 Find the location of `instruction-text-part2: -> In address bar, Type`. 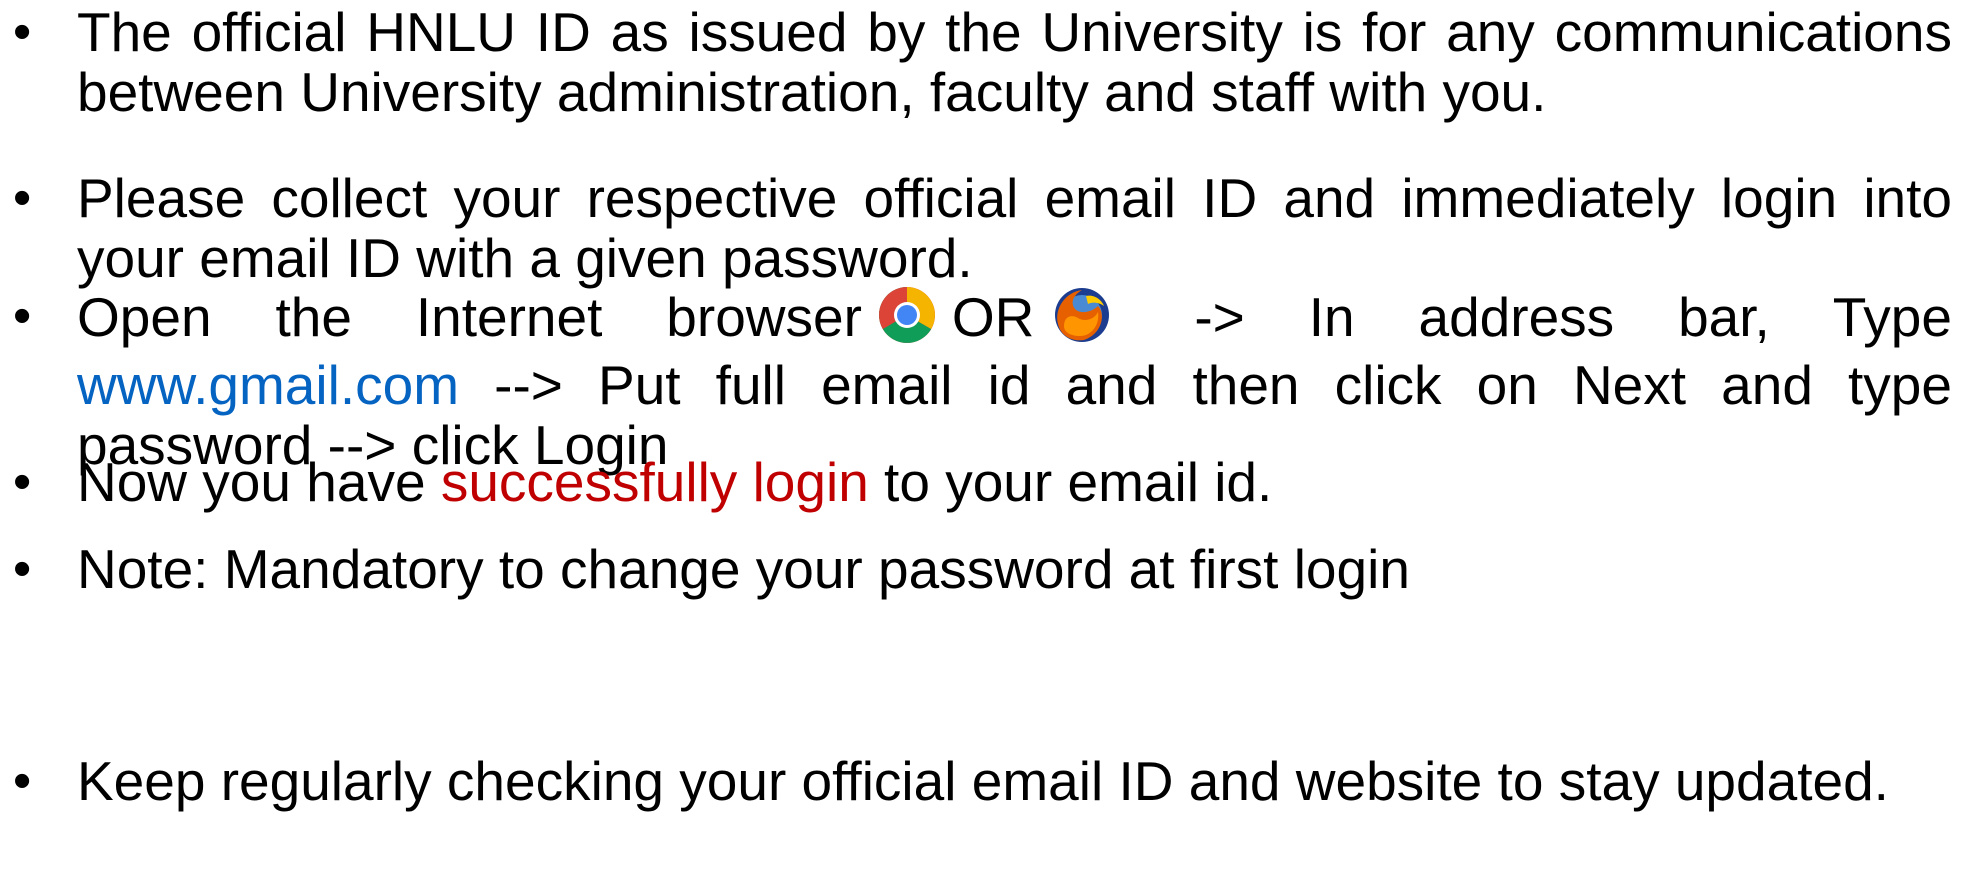

instruction-text-part2: -> In address bar, Type is located at coordinates (1541, 317).